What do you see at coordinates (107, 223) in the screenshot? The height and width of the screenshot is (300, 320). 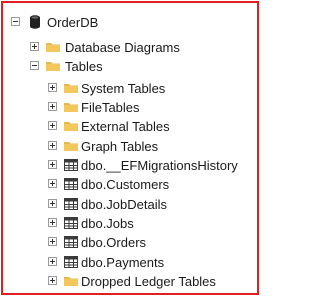 I see `tree-node-label: dbo.Jobs` at bounding box center [107, 223].